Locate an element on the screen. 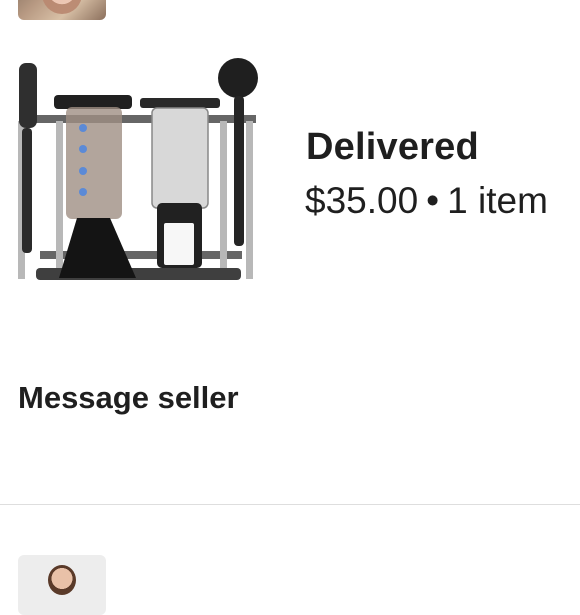 The height and width of the screenshot is (615, 580). next-order-thumbnail is located at coordinates (62, 585).